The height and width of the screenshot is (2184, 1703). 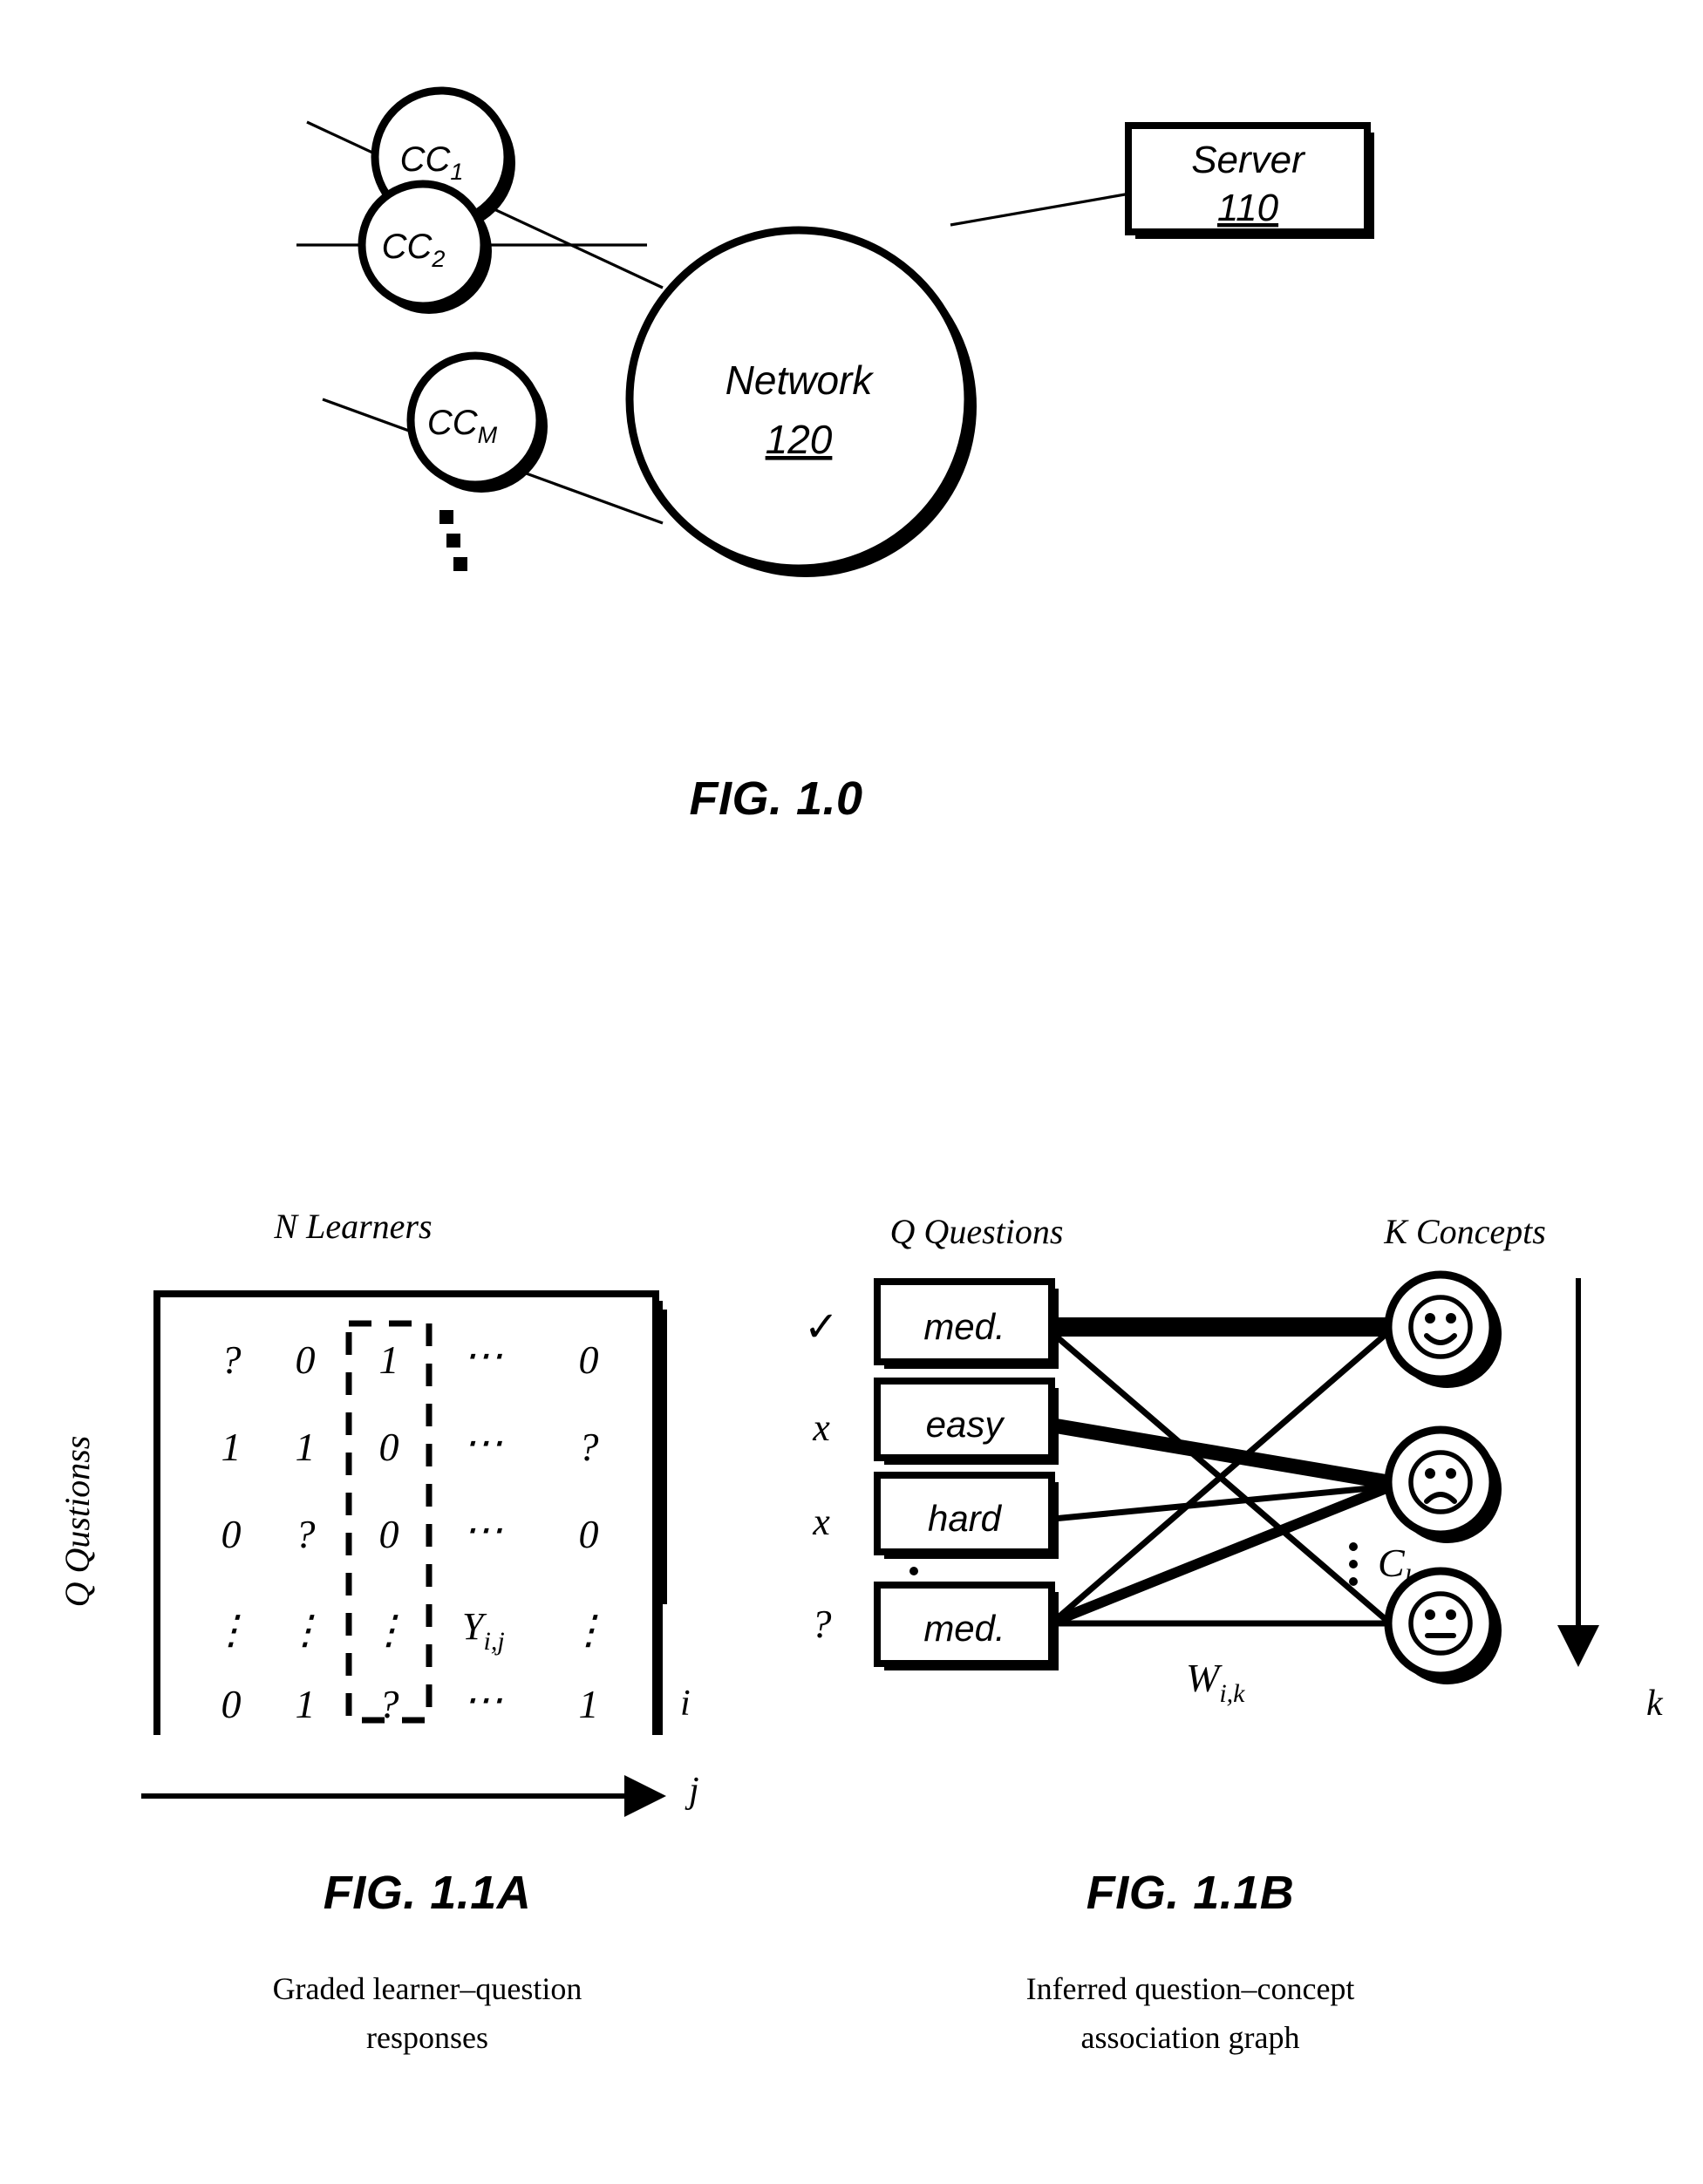 I want to click on happy-face-icon, so click(x=1440, y=1327).